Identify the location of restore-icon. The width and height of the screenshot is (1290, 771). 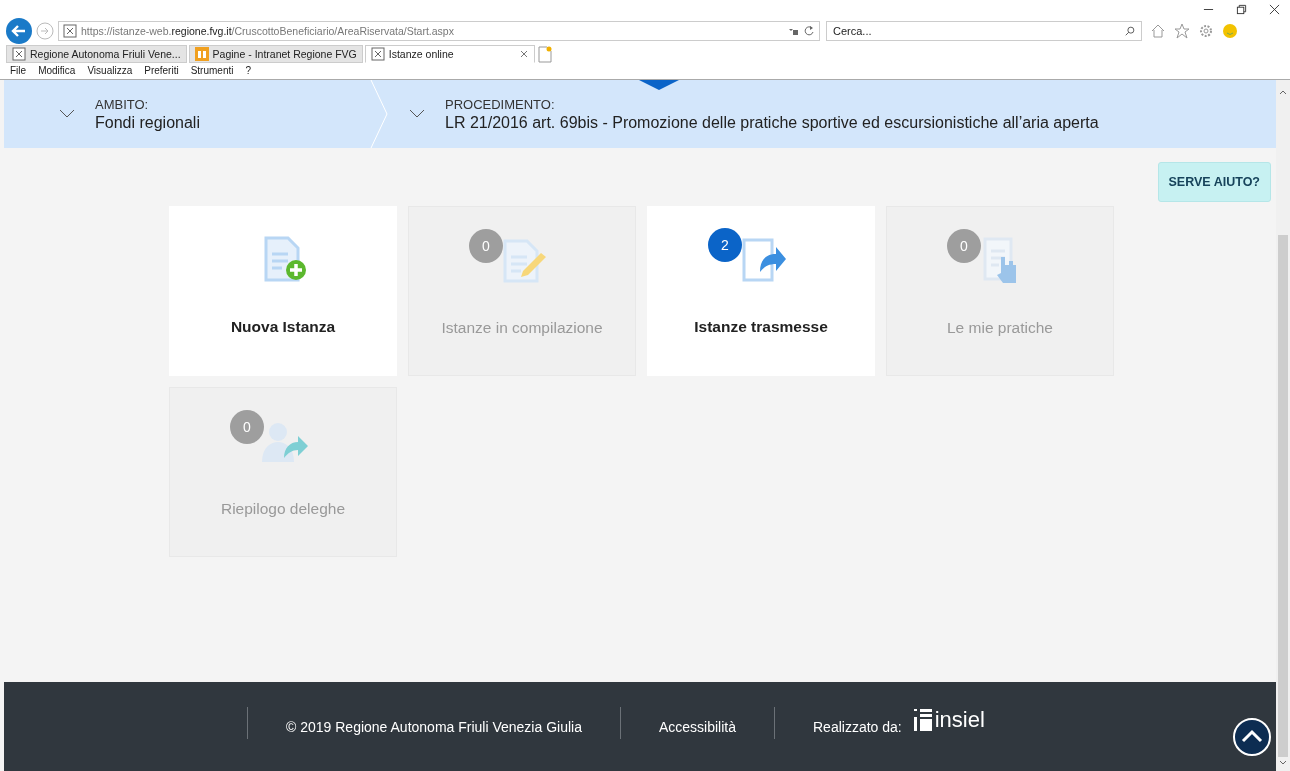
(1241, 9).